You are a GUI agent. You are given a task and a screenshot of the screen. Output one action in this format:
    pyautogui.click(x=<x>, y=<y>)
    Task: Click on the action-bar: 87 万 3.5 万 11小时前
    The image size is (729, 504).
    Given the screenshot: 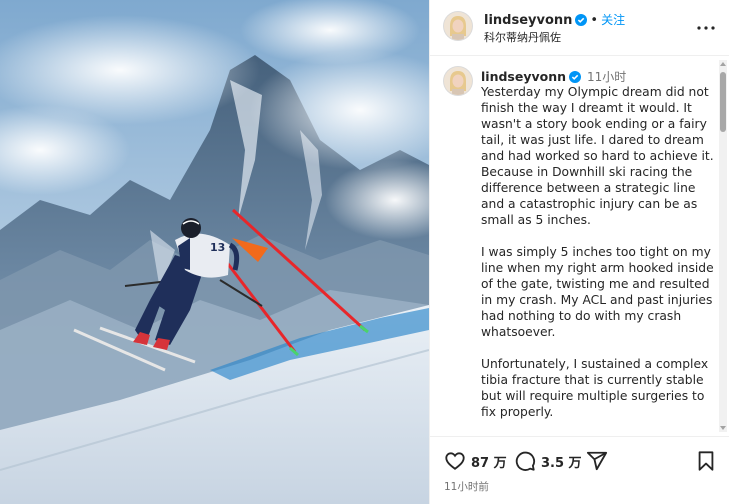 What is the action you would take?
    pyautogui.click(x=579, y=470)
    